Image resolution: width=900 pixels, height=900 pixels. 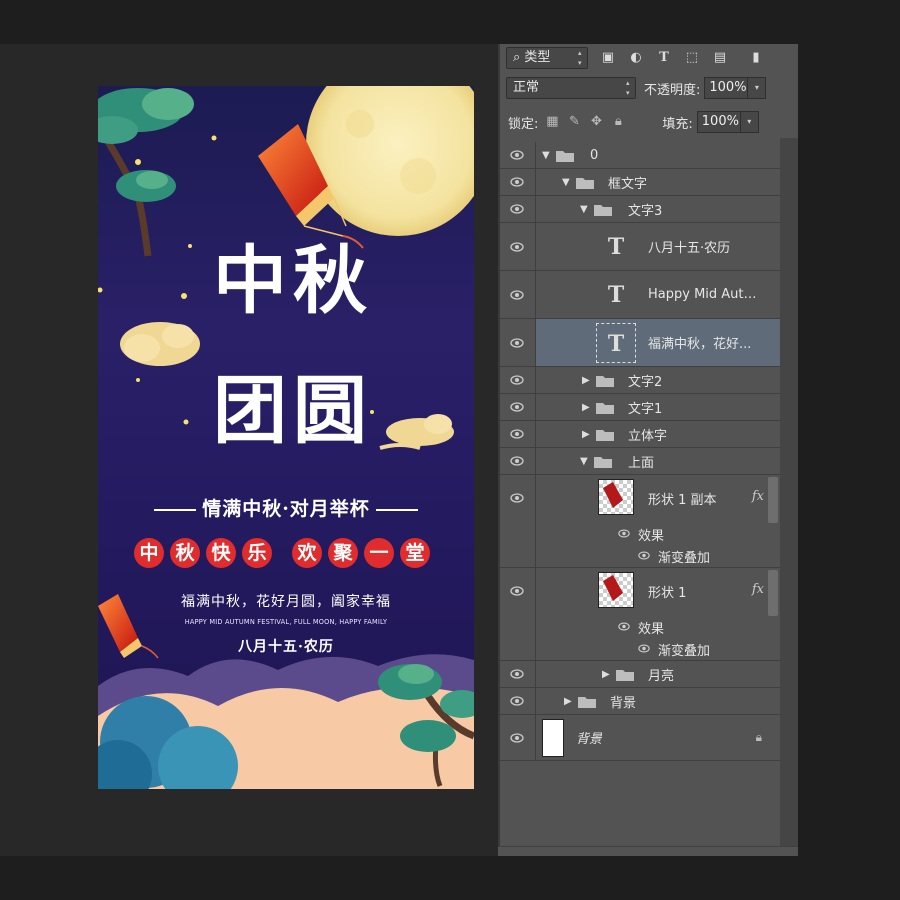 I want to click on panel-scrollbar, so click(x=789, y=497).